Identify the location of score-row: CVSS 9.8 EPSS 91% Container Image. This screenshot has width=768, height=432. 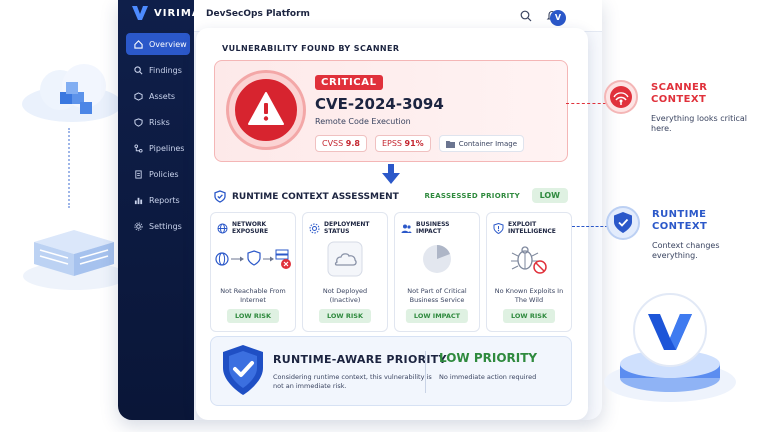
(420, 143).